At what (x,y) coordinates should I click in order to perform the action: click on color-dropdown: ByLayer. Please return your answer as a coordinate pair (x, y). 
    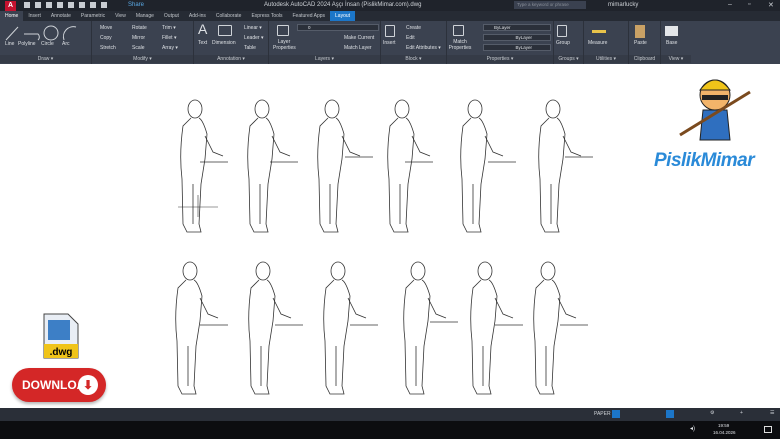
    Looking at the image, I should click on (517, 27).